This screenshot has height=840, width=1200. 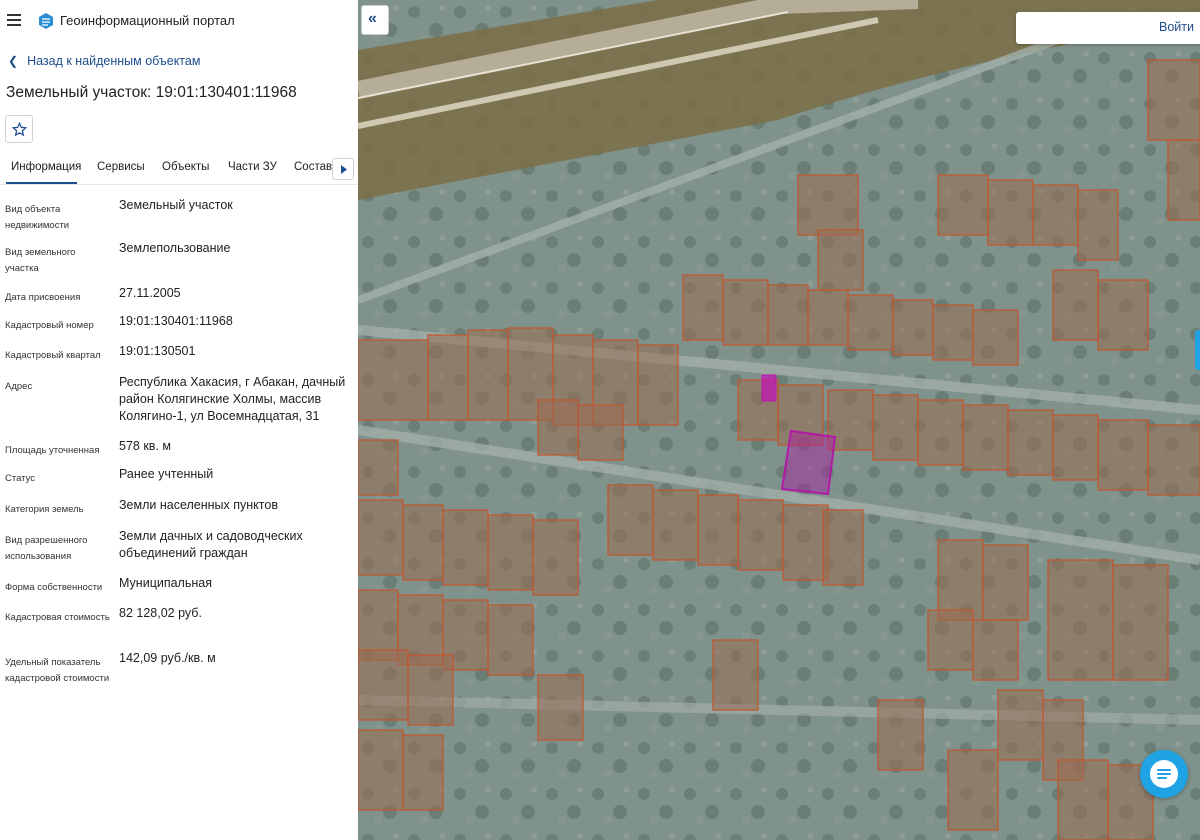 I want to click on collapse-panel-button: «, so click(x=375, y=20).